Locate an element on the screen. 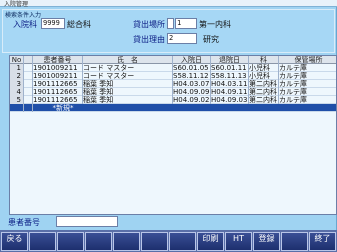  fkey-5-button is located at coordinates (126, 241).